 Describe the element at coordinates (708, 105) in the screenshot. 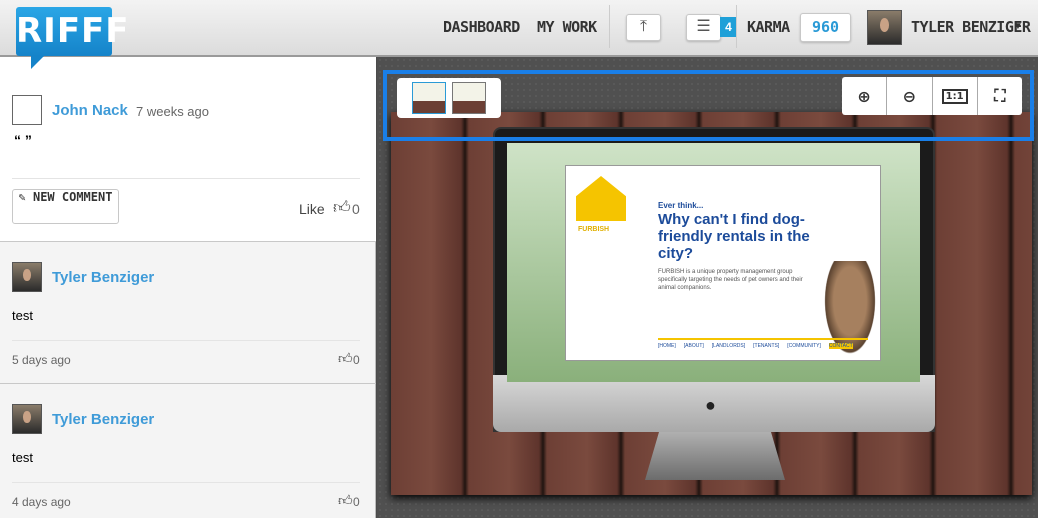

I see `highlight-region` at that location.